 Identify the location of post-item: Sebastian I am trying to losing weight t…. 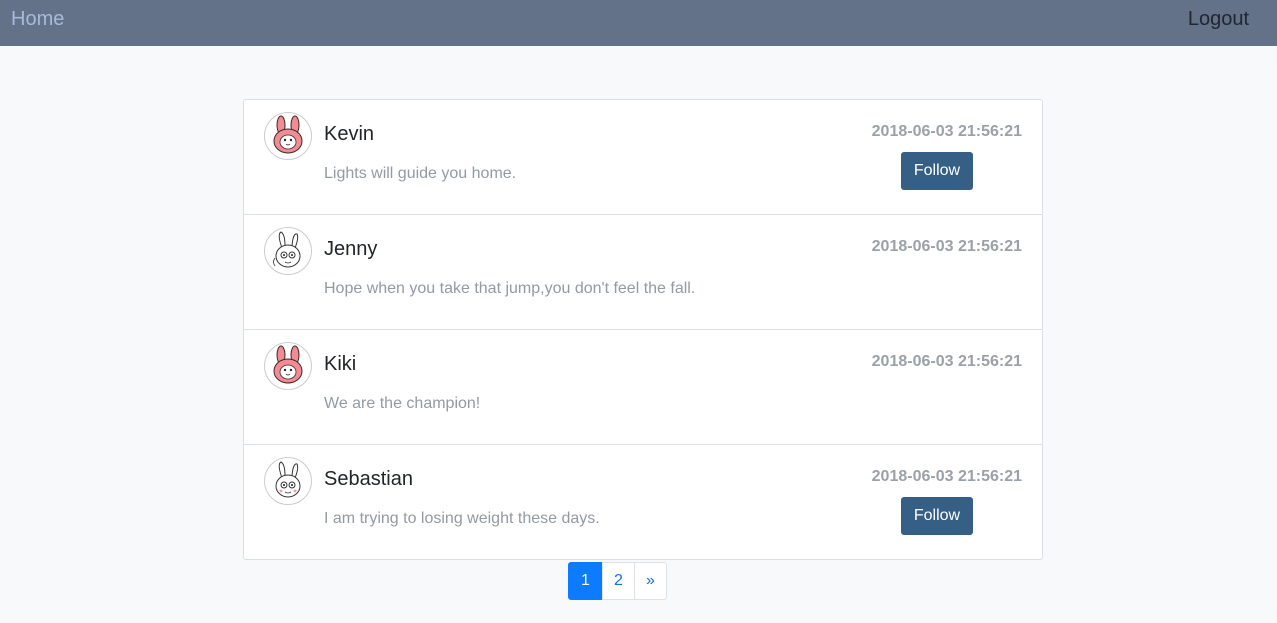
(643, 502).